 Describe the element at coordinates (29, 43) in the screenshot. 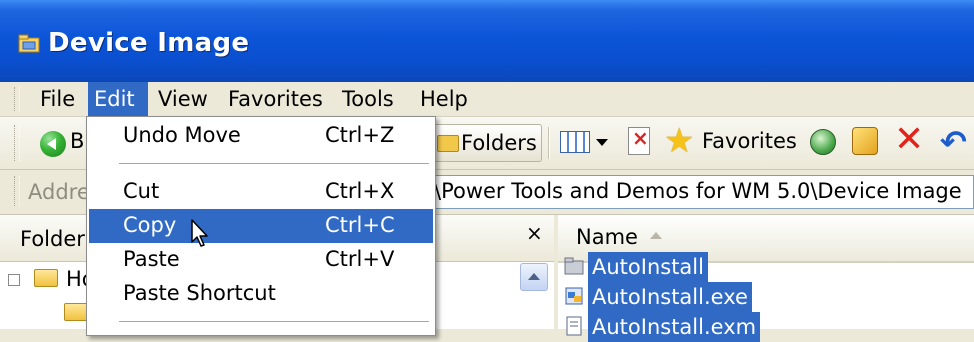

I see `folder-window-icon` at that location.